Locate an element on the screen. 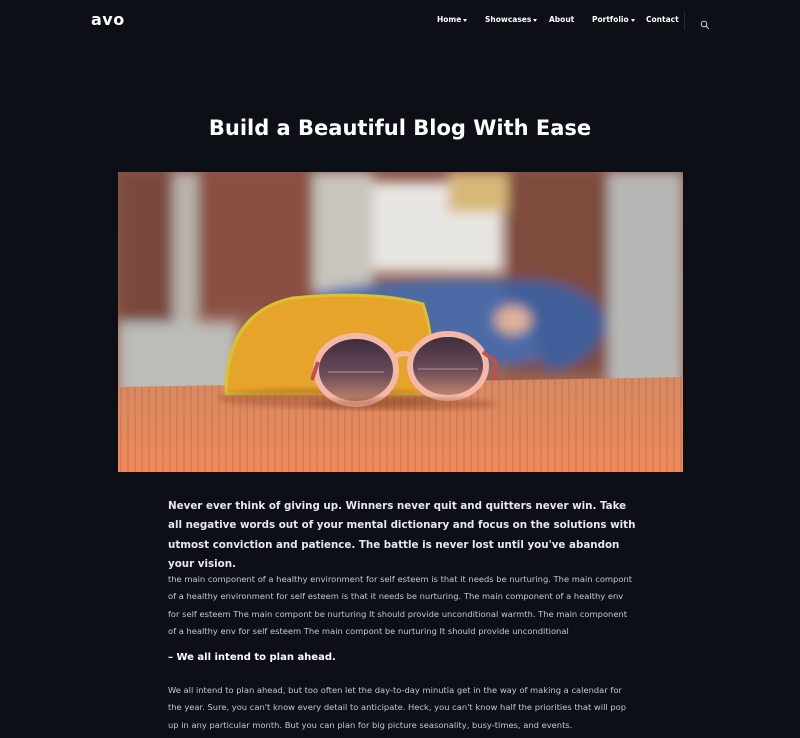 This screenshot has height=738, width=800. nav-item-contact: Contact is located at coordinates (662, 19).